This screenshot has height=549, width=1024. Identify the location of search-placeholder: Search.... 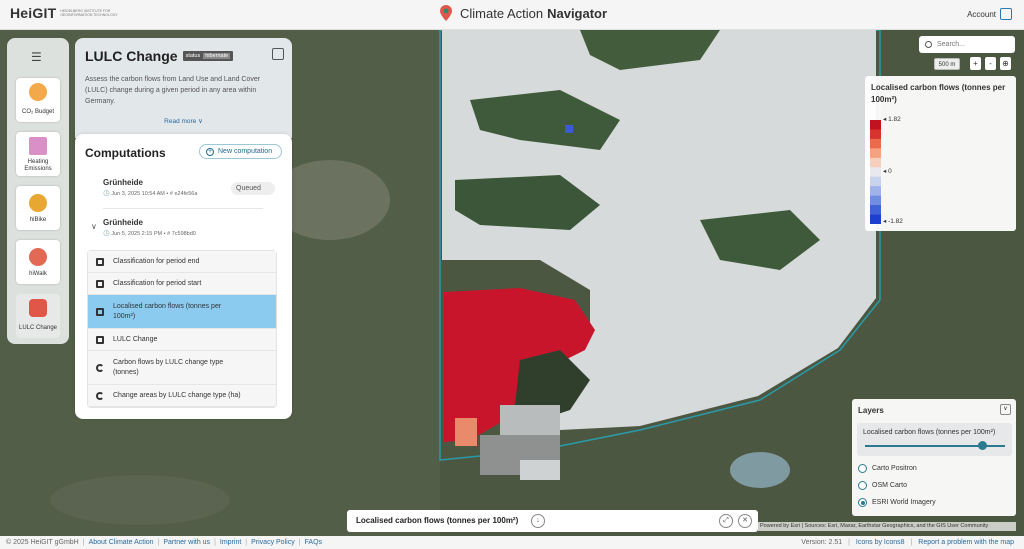
(951, 44).